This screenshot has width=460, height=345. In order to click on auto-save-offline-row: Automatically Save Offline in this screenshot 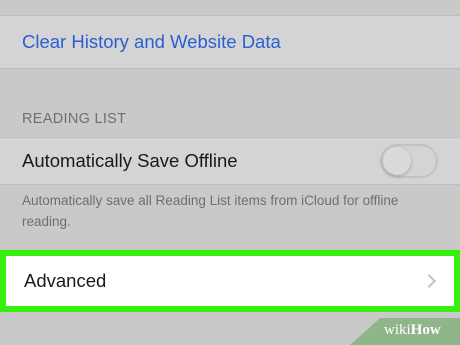, I will do `click(230, 161)`.